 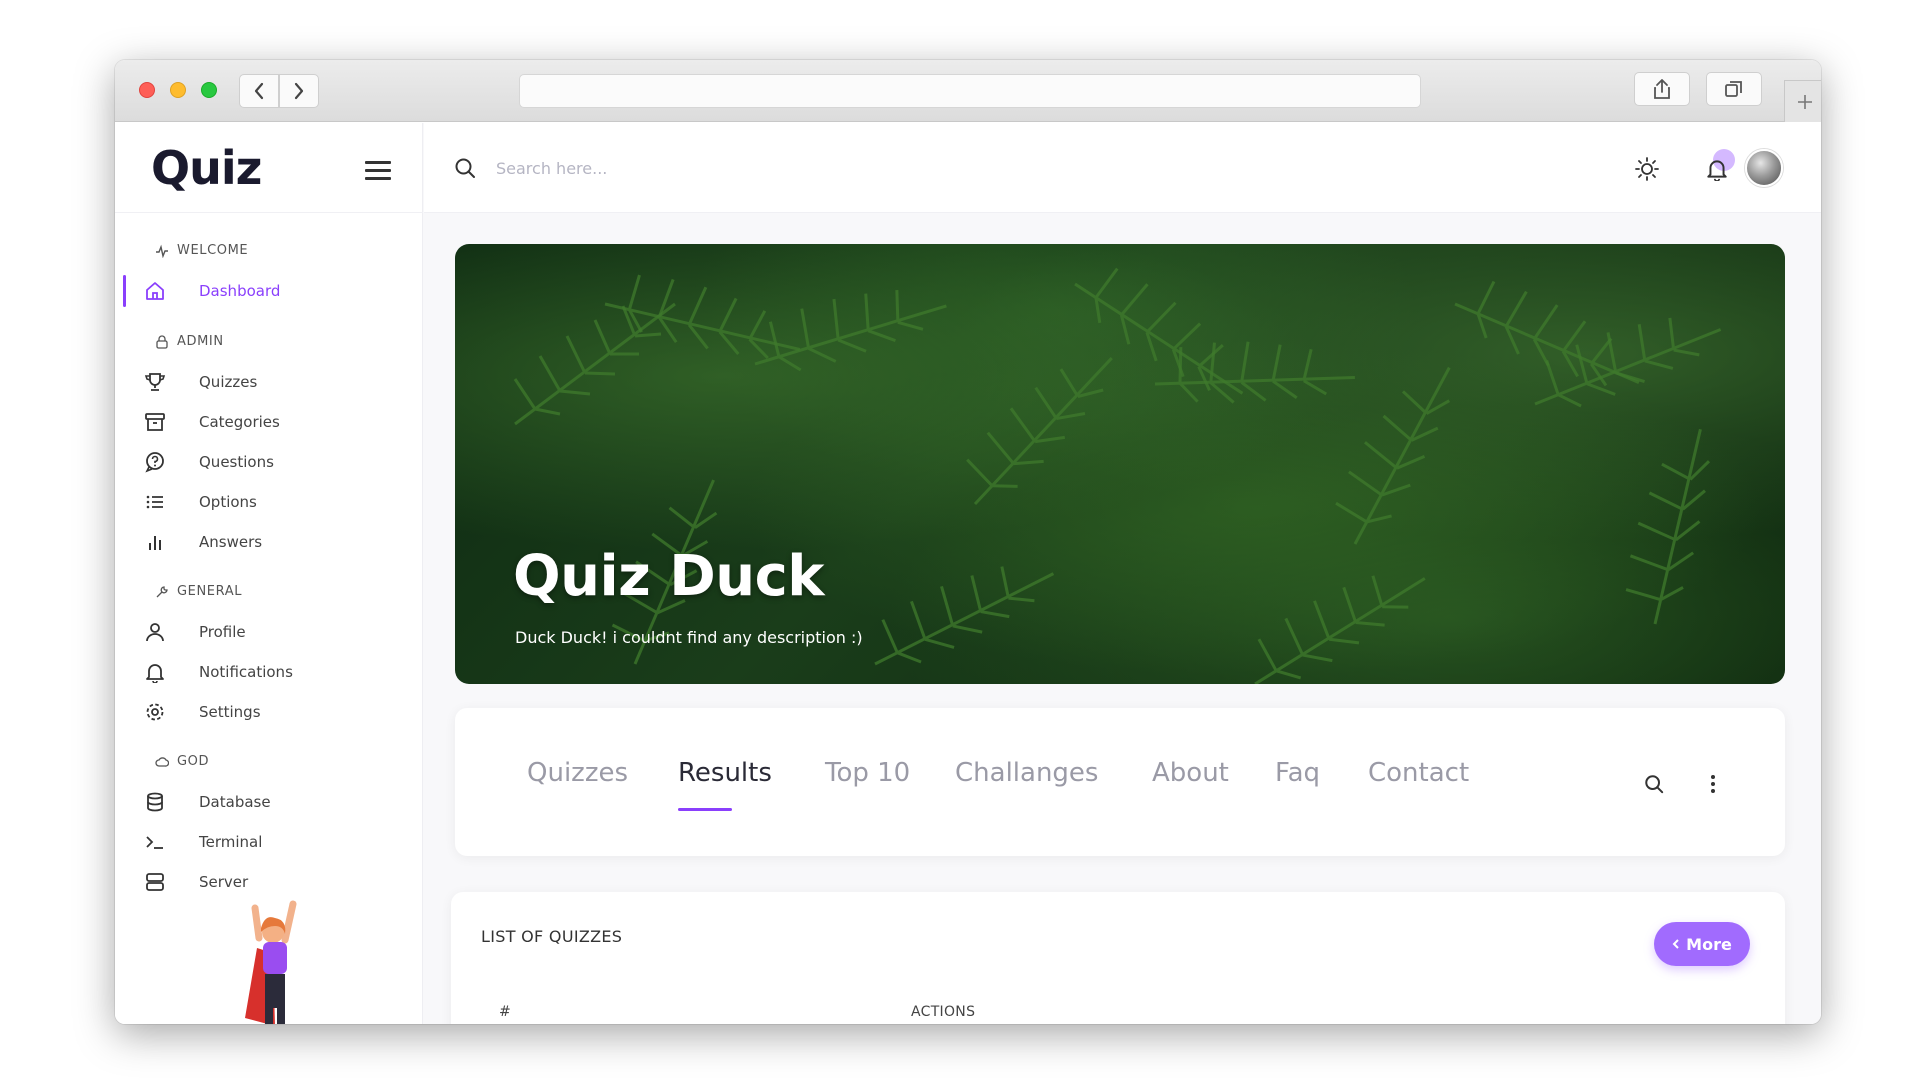 I want to click on sun-icon, so click(x=1647, y=169).